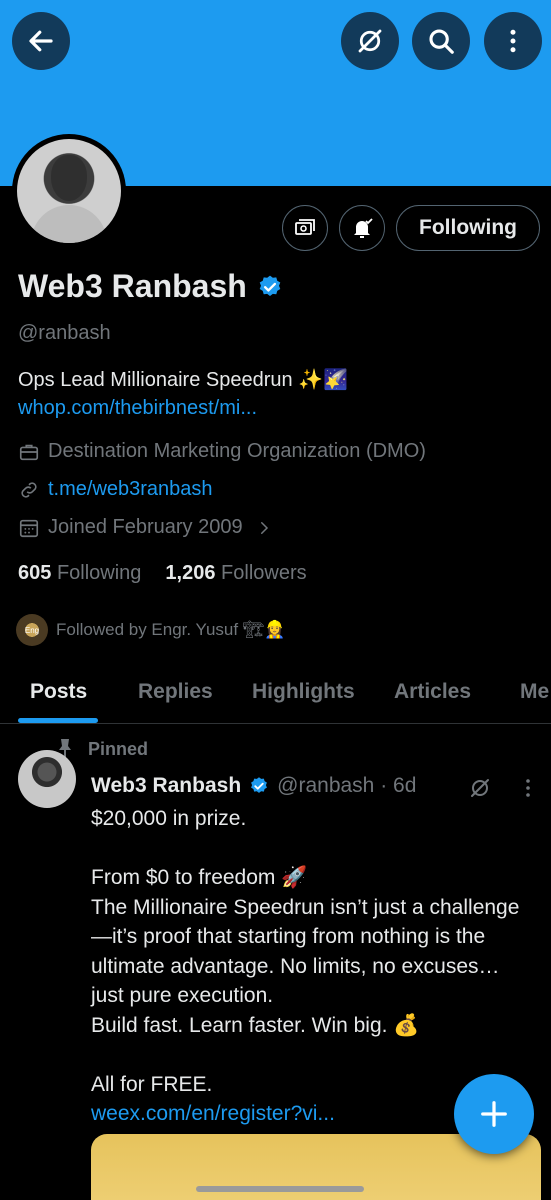 This screenshot has width=551, height=1200. Describe the element at coordinates (255, 1025) in the screenshot. I see `post-line: Build fast. Learn faster. Win big. 💰` at that location.